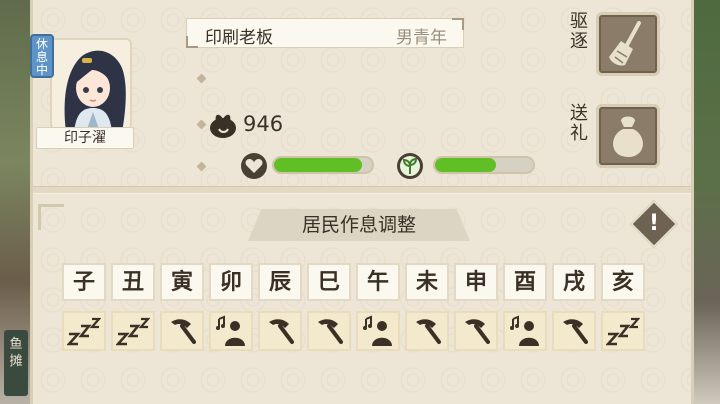  What do you see at coordinates (231, 282) in the screenshot?
I see `hour-mao: 卯` at bounding box center [231, 282].